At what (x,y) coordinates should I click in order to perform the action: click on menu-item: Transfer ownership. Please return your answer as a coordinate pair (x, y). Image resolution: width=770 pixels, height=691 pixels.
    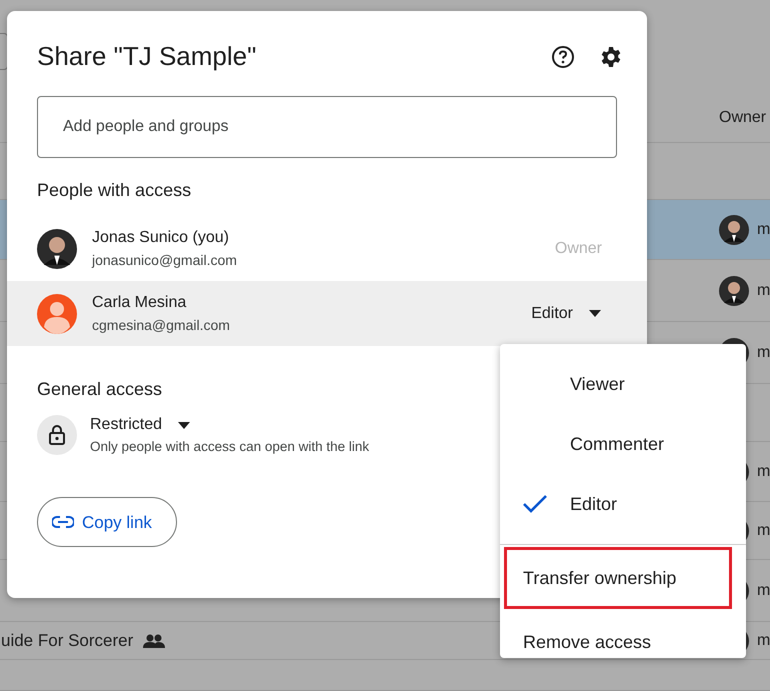
    Looking at the image, I should click on (618, 578).